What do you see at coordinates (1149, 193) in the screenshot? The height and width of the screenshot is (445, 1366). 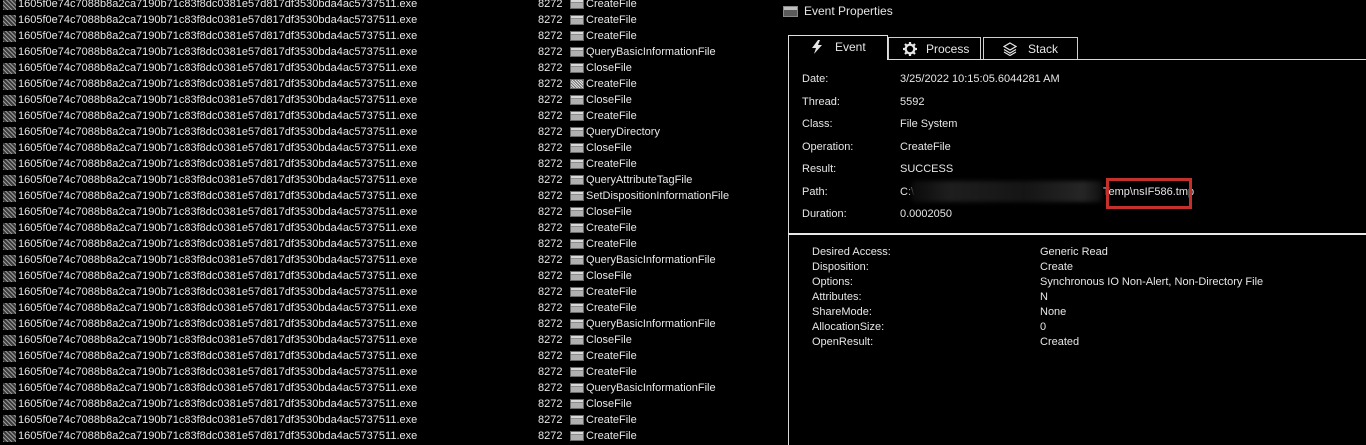 I see `path-highlight-box` at bounding box center [1149, 193].